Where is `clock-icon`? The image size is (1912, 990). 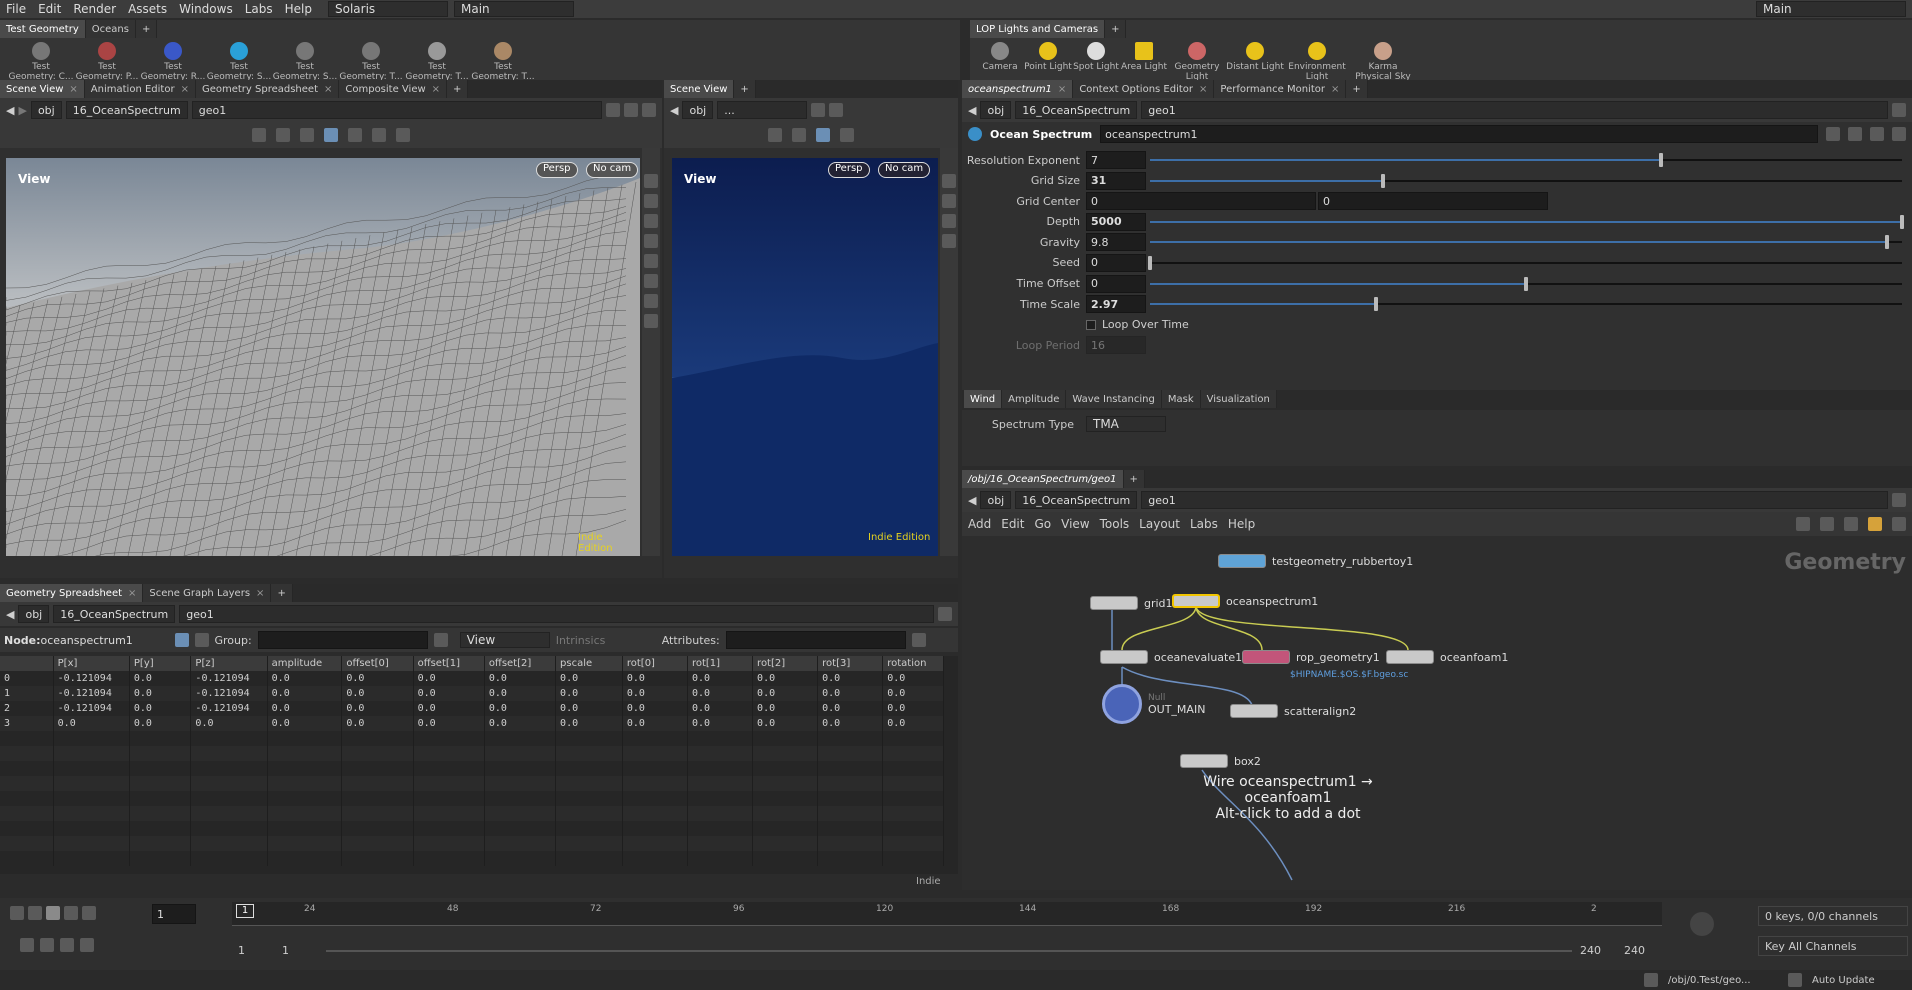
clock-icon is located at coordinates (87, 945).